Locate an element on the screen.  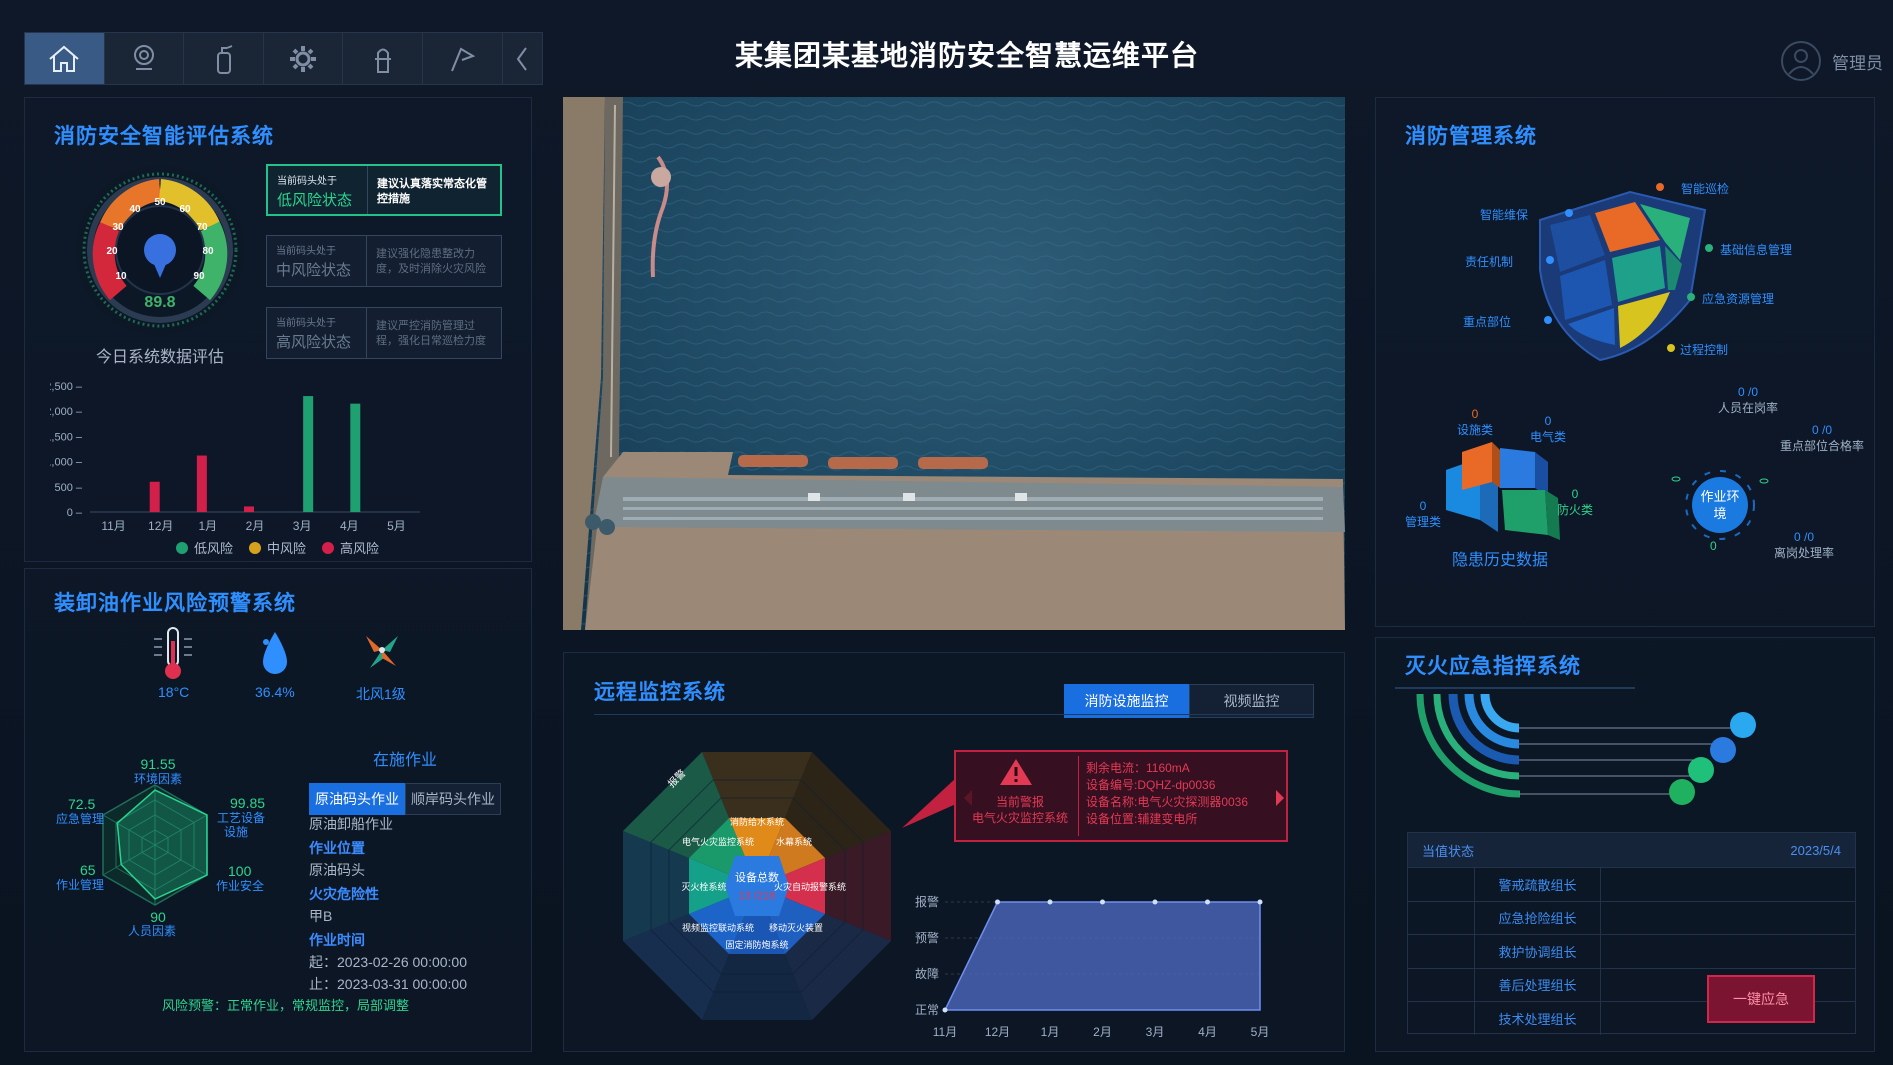
y-tick-label: 1,500 – is located at coordinates (66, 437).